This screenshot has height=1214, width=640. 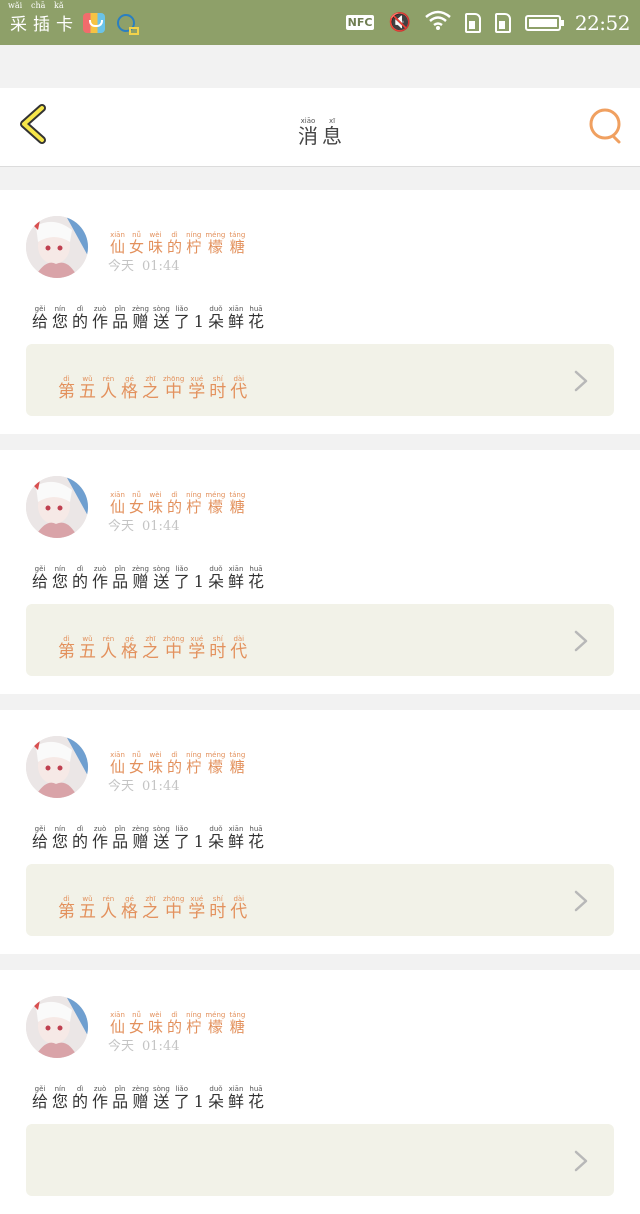 I want to click on work-title: dì 第 wǔ 五 rén 人 gé 格 zhī 之 zhōng 中 xué 学 shí 时 dài 代, so click(x=152, y=904).